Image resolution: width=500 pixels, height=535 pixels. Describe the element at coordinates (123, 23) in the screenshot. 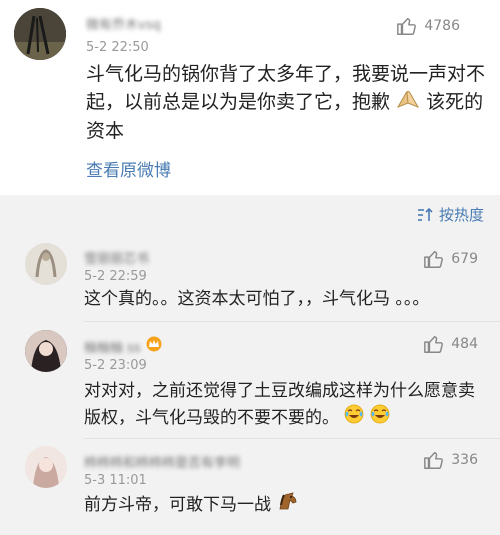

I see `main-post-username: 微有乔木vsq` at that location.